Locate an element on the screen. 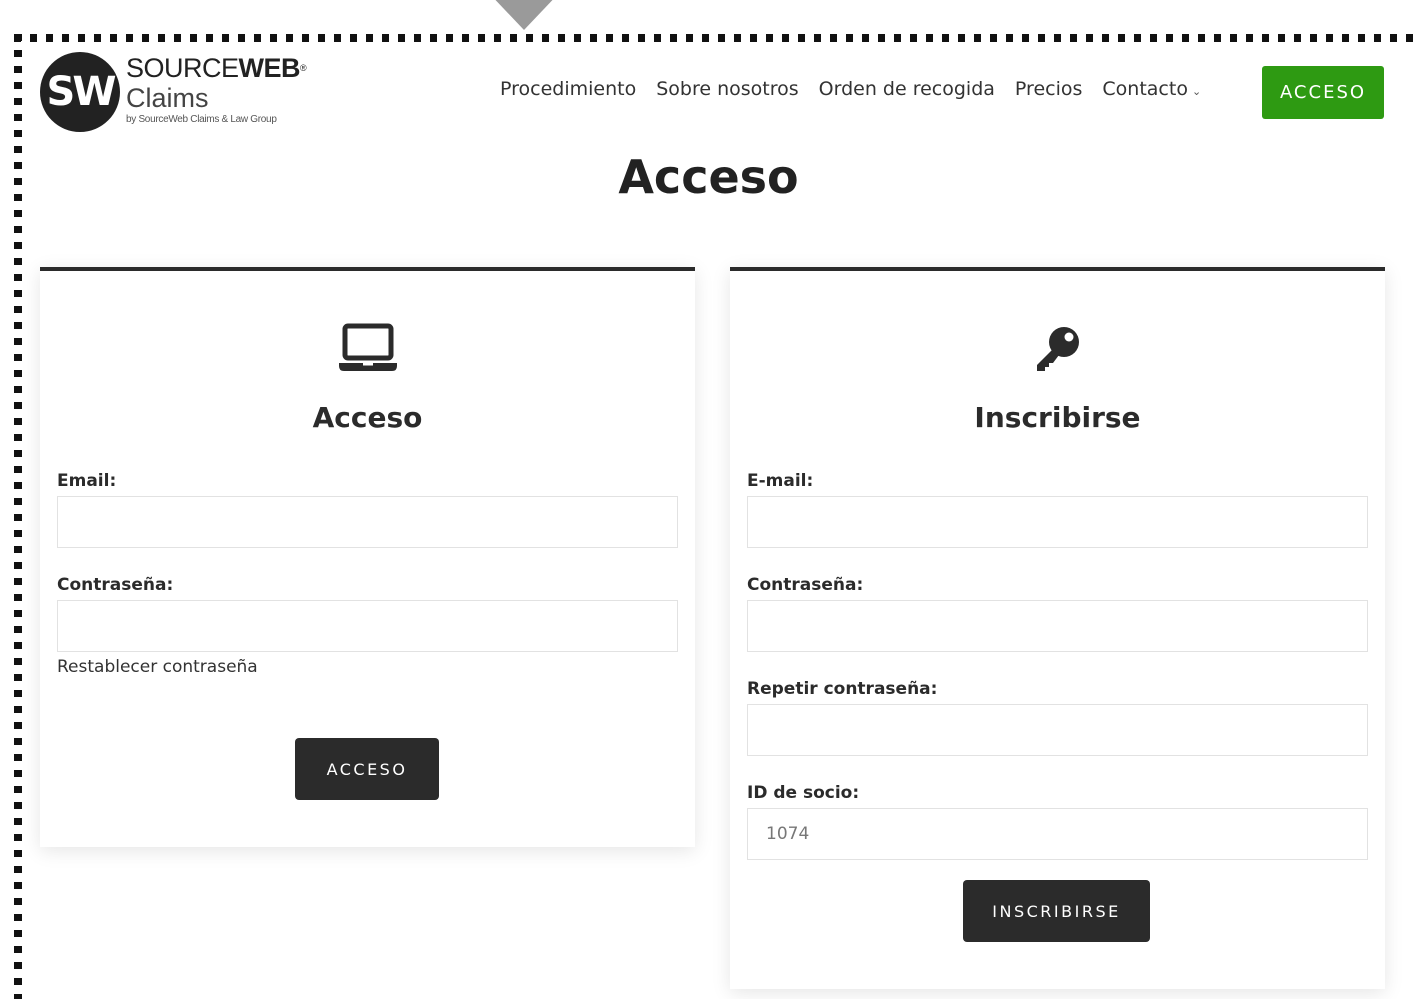  logo-brand-bold: WEB is located at coordinates (269, 68).